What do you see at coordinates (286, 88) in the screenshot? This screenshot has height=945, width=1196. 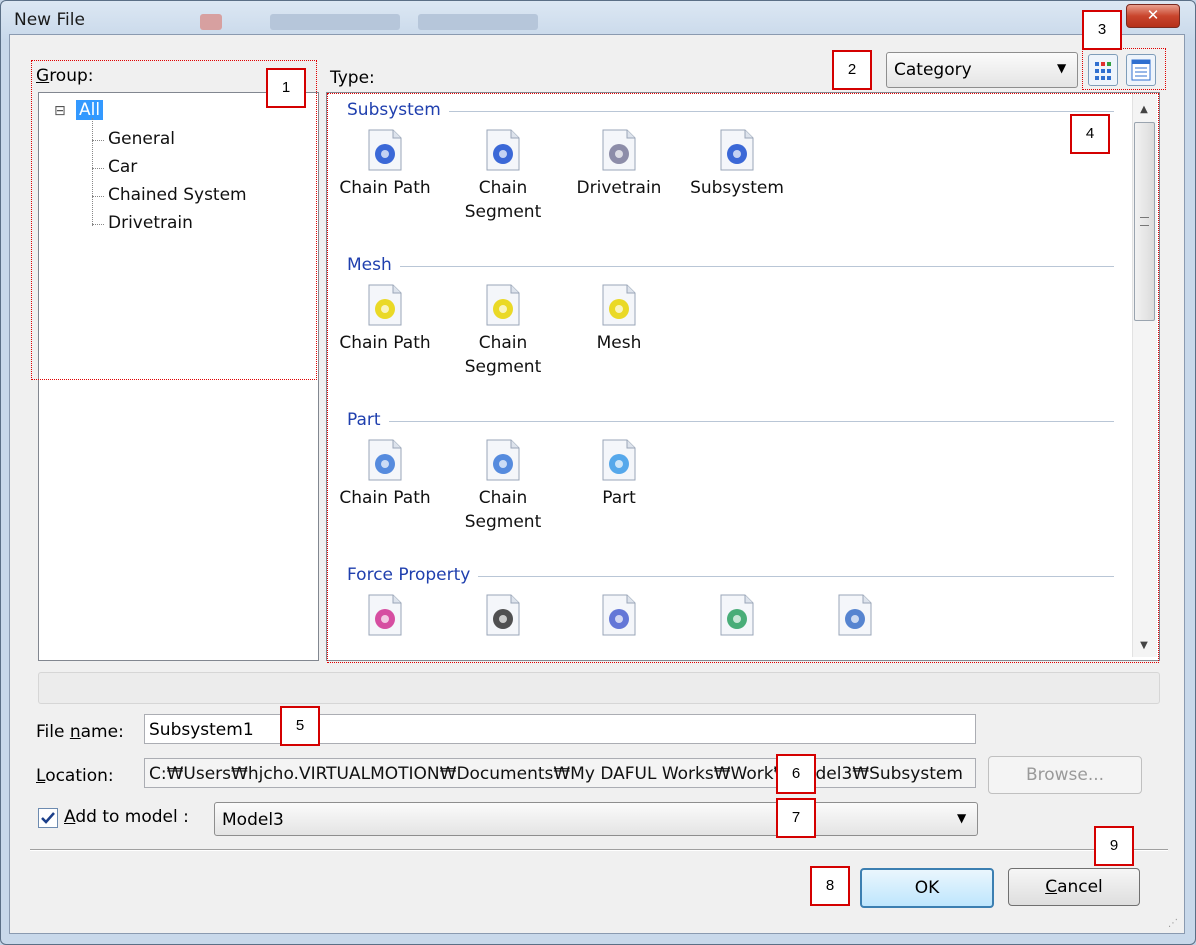 I see `callout-badge-1: 1` at bounding box center [286, 88].